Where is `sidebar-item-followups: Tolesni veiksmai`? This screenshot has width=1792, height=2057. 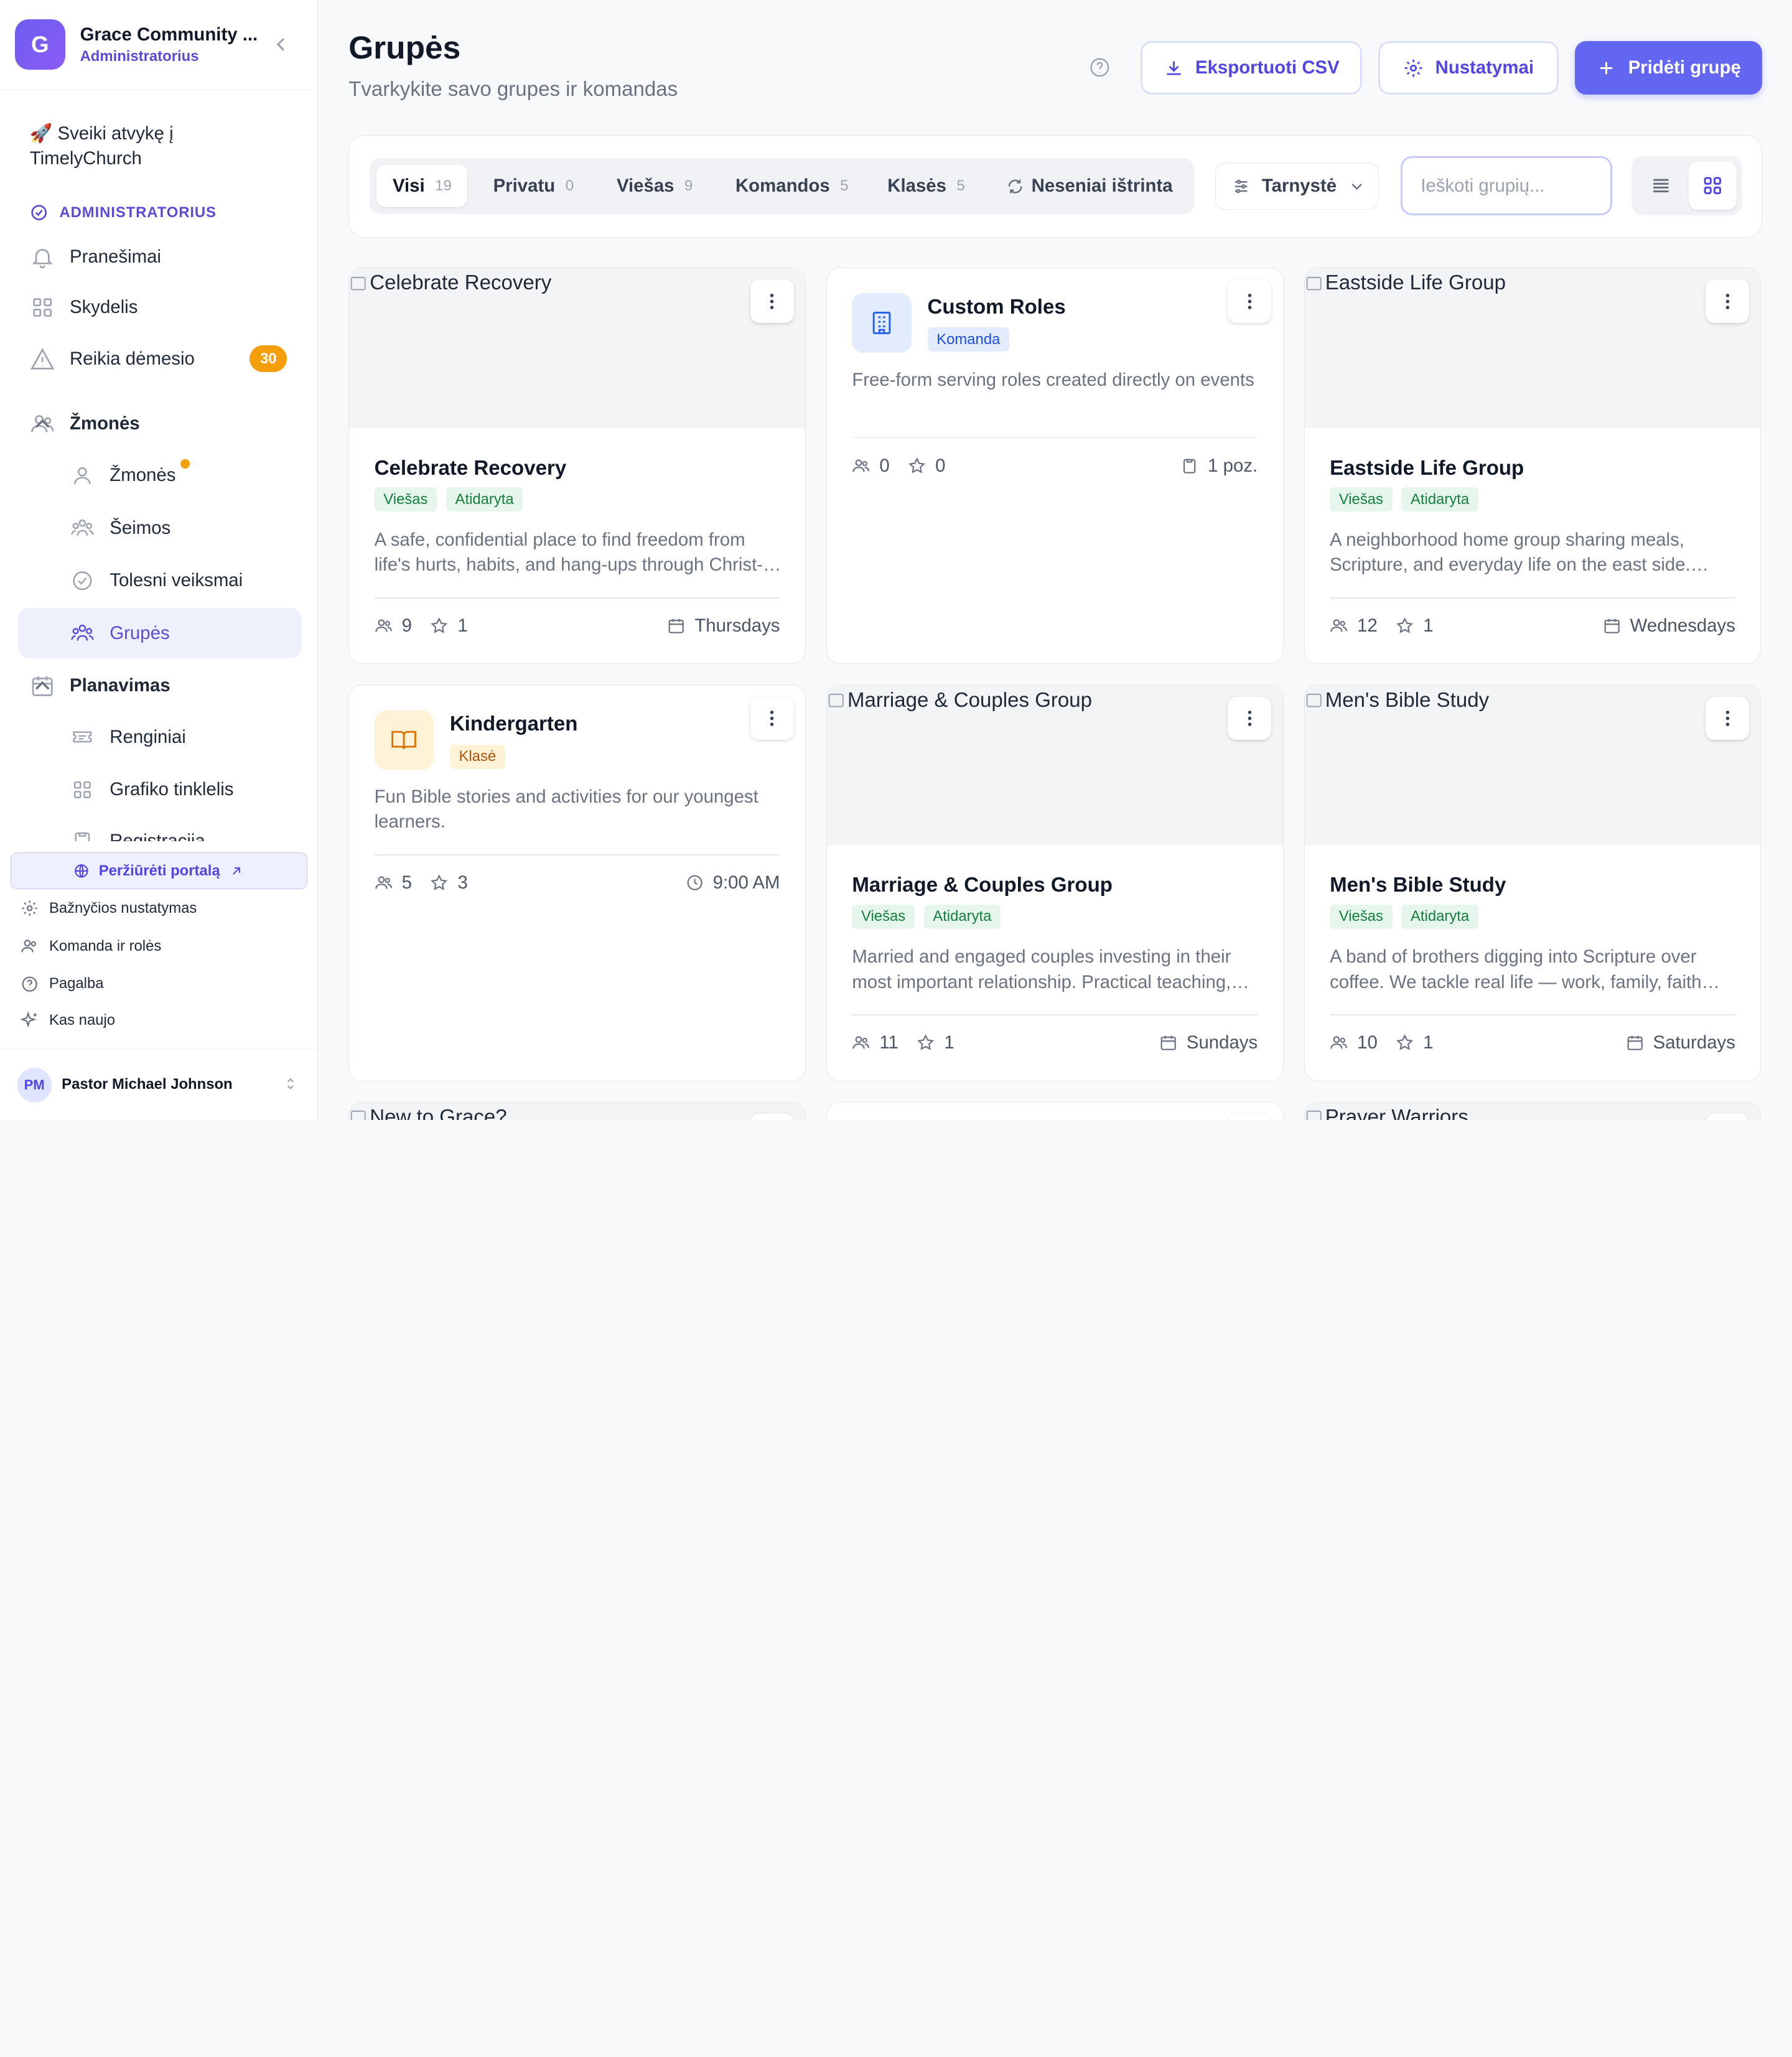 sidebar-item-followups: Tolesni veiksmai is located at coordinates (160, 581).